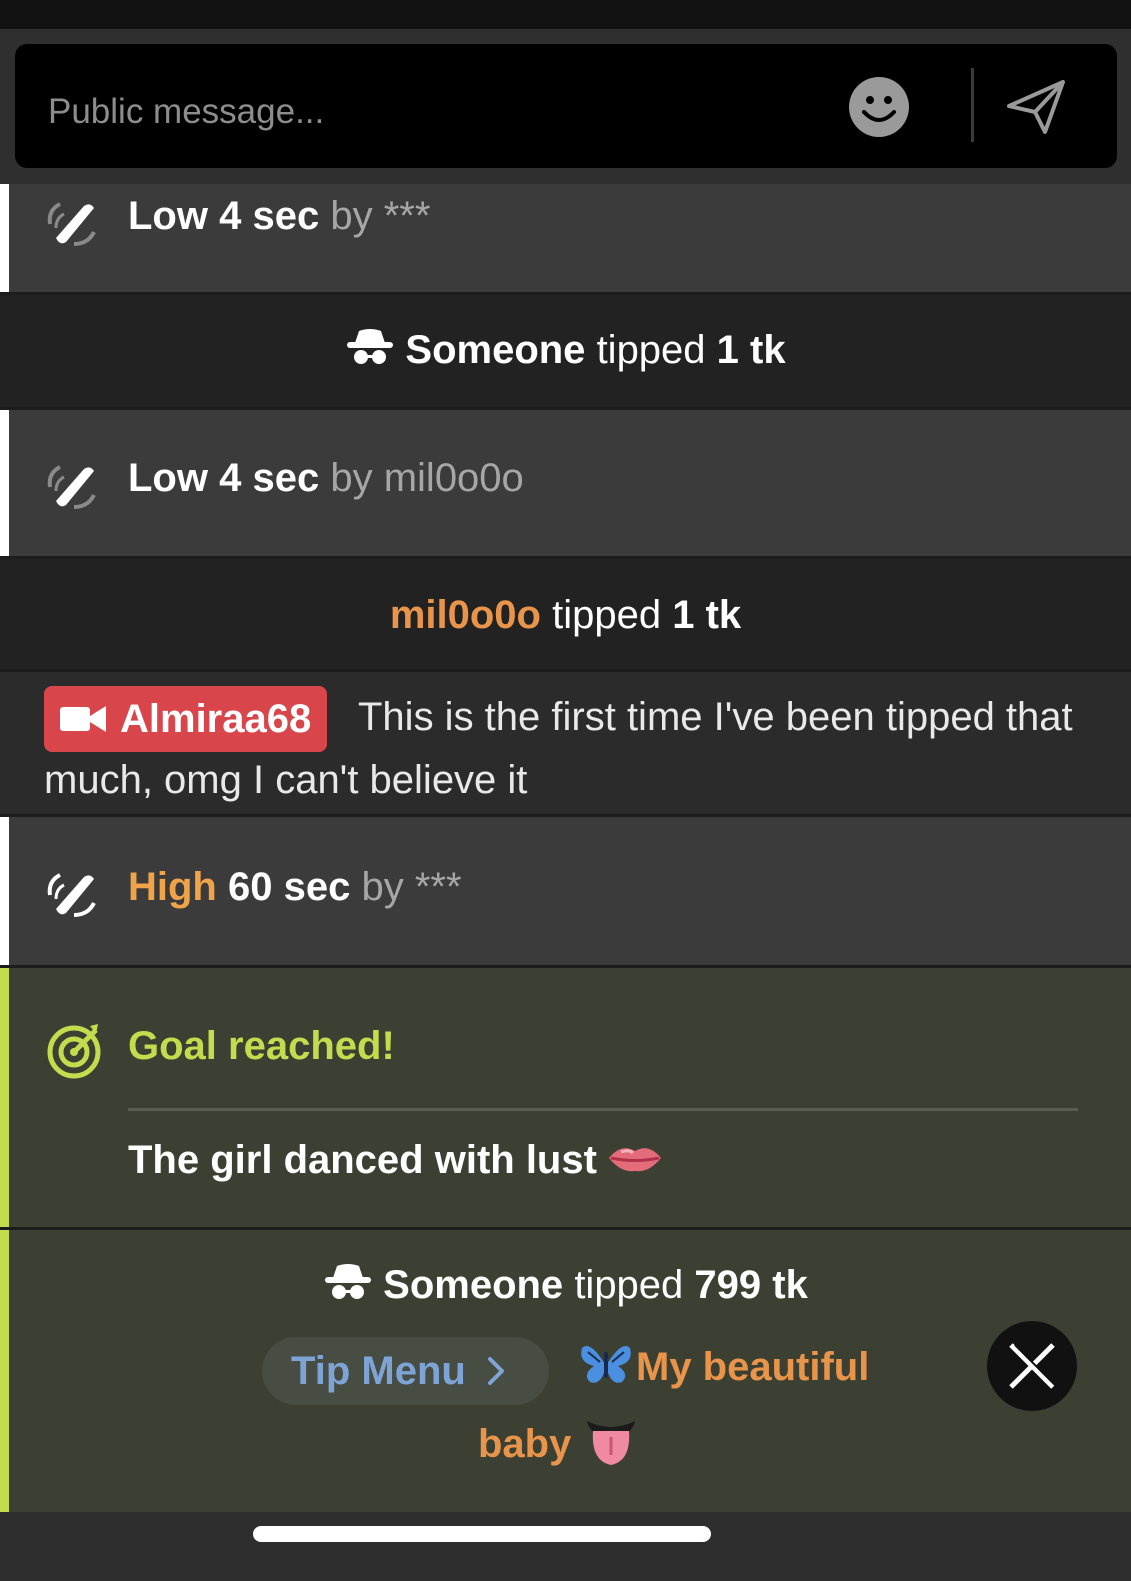 This screenshot has width=1131, height=1581. I want to click on vibration-event: High 60 sec by ***, so click(565, 891).